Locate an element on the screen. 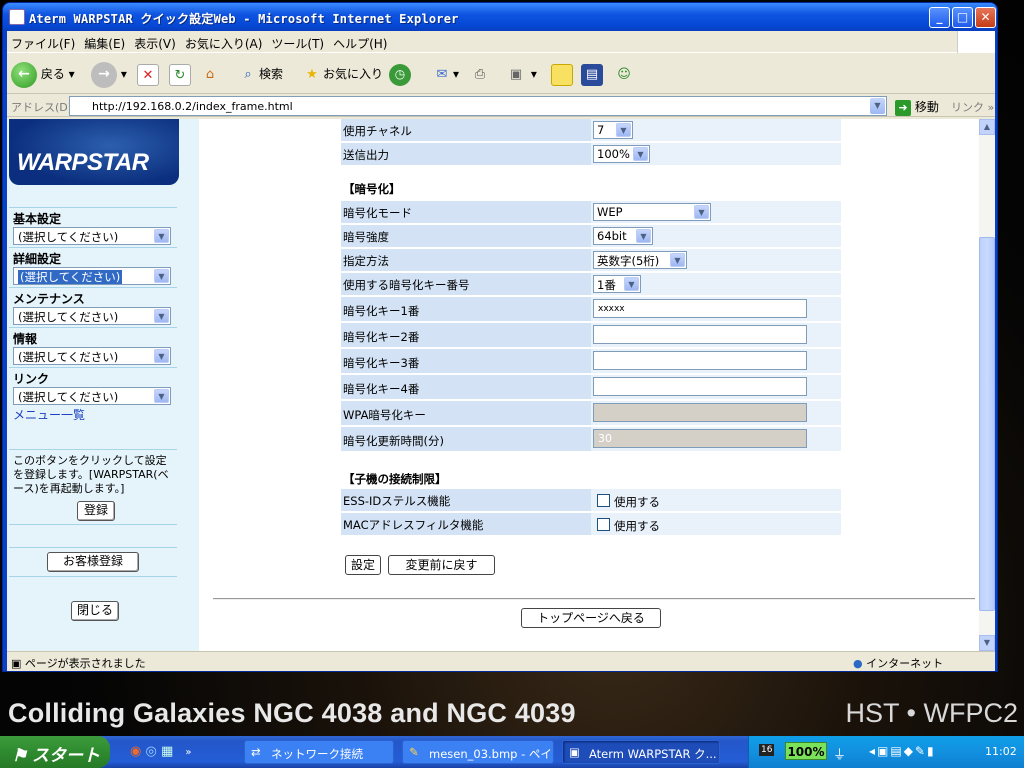  ess-stealth-check-label: 使用する is located at coordinates (637, 502).